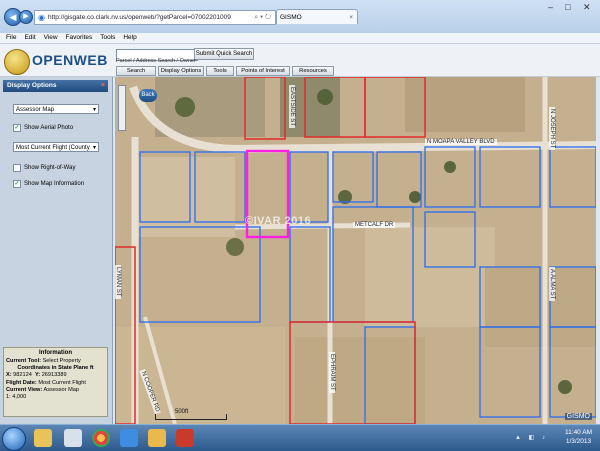 The width and height of the screenshot is (600, 451). Describe the element at coordinates (157, 438) in the screenshot. I see `app-icon` at that location.